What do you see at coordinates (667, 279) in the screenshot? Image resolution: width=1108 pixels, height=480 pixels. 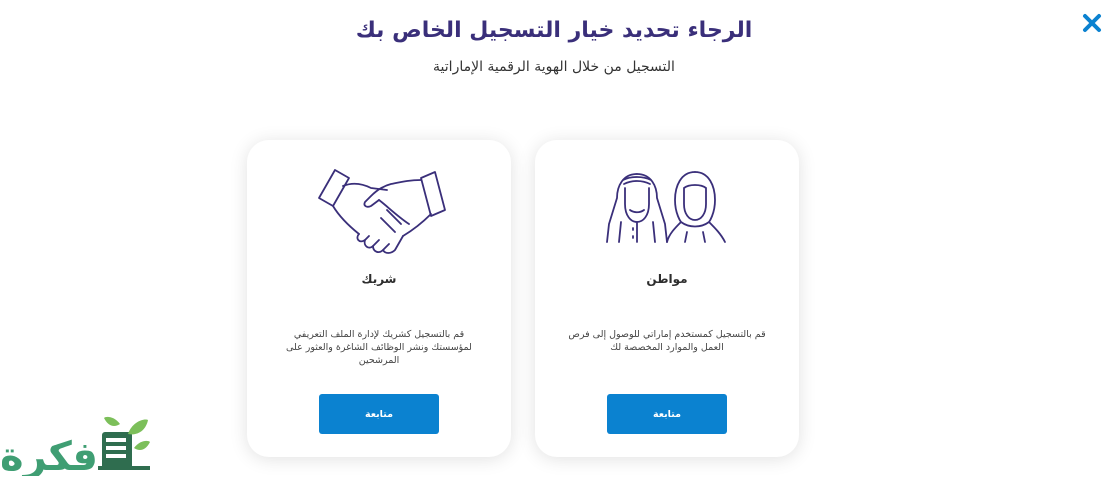 I see `citizen-title: مواطن` at bounding box center [667, 279].